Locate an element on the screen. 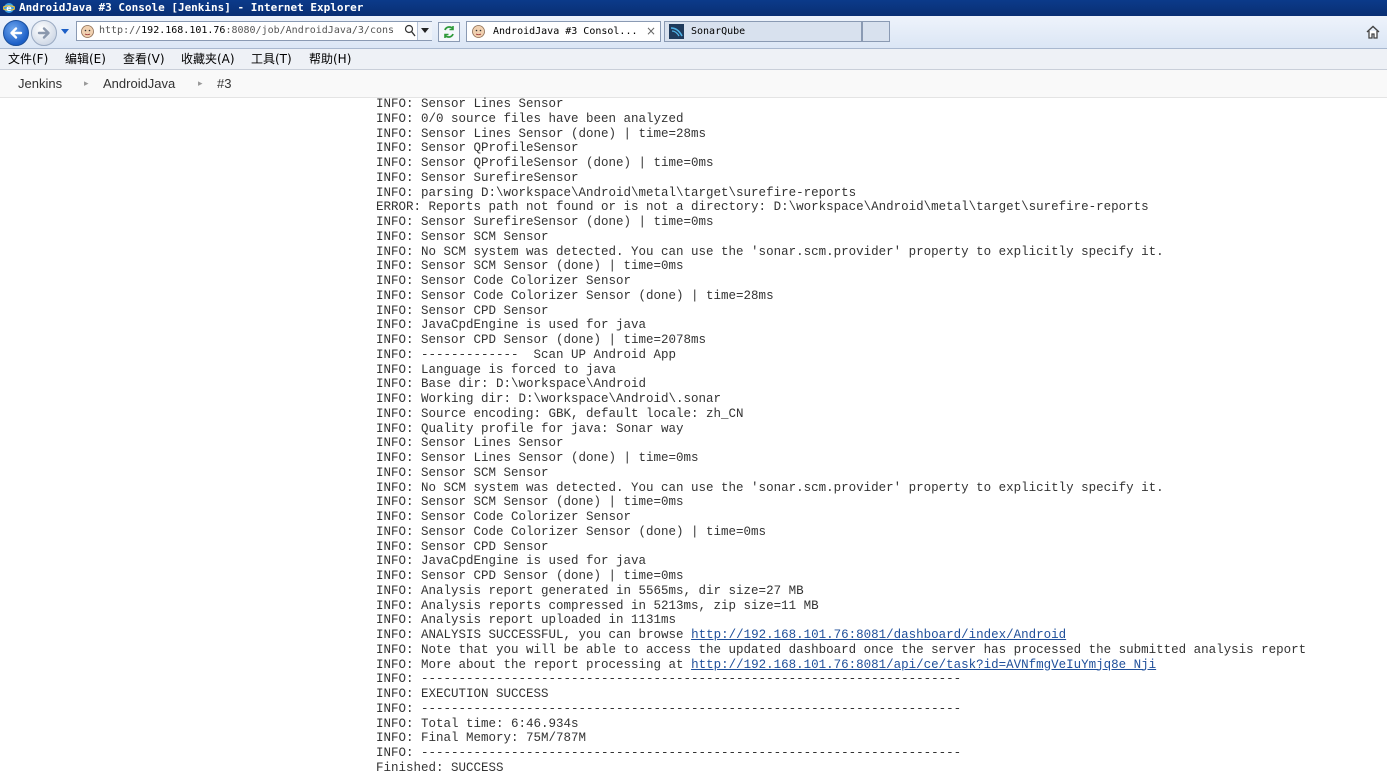 This screenshot has height=779, width=1387. svg-text: e is located at coordinates (9, 8).